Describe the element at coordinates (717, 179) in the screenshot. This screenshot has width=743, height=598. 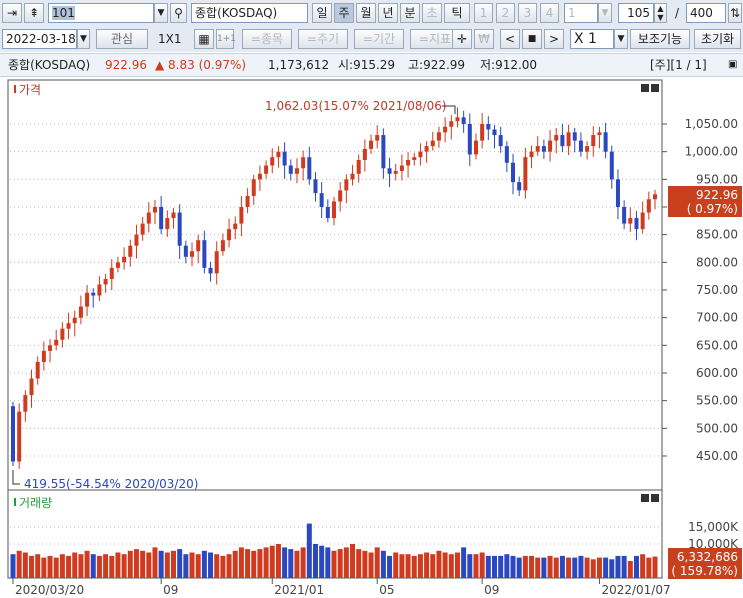
I see `price-tick-label: 950.00` at that location.